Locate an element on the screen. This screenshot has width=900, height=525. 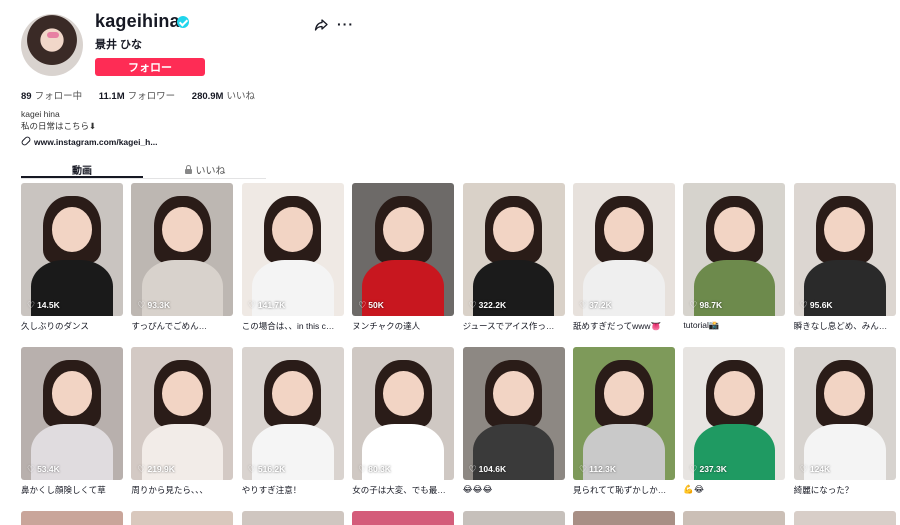
video-card: ♡ 219.9K 周りから見たら、、、 is located at coordinates (182, 421).